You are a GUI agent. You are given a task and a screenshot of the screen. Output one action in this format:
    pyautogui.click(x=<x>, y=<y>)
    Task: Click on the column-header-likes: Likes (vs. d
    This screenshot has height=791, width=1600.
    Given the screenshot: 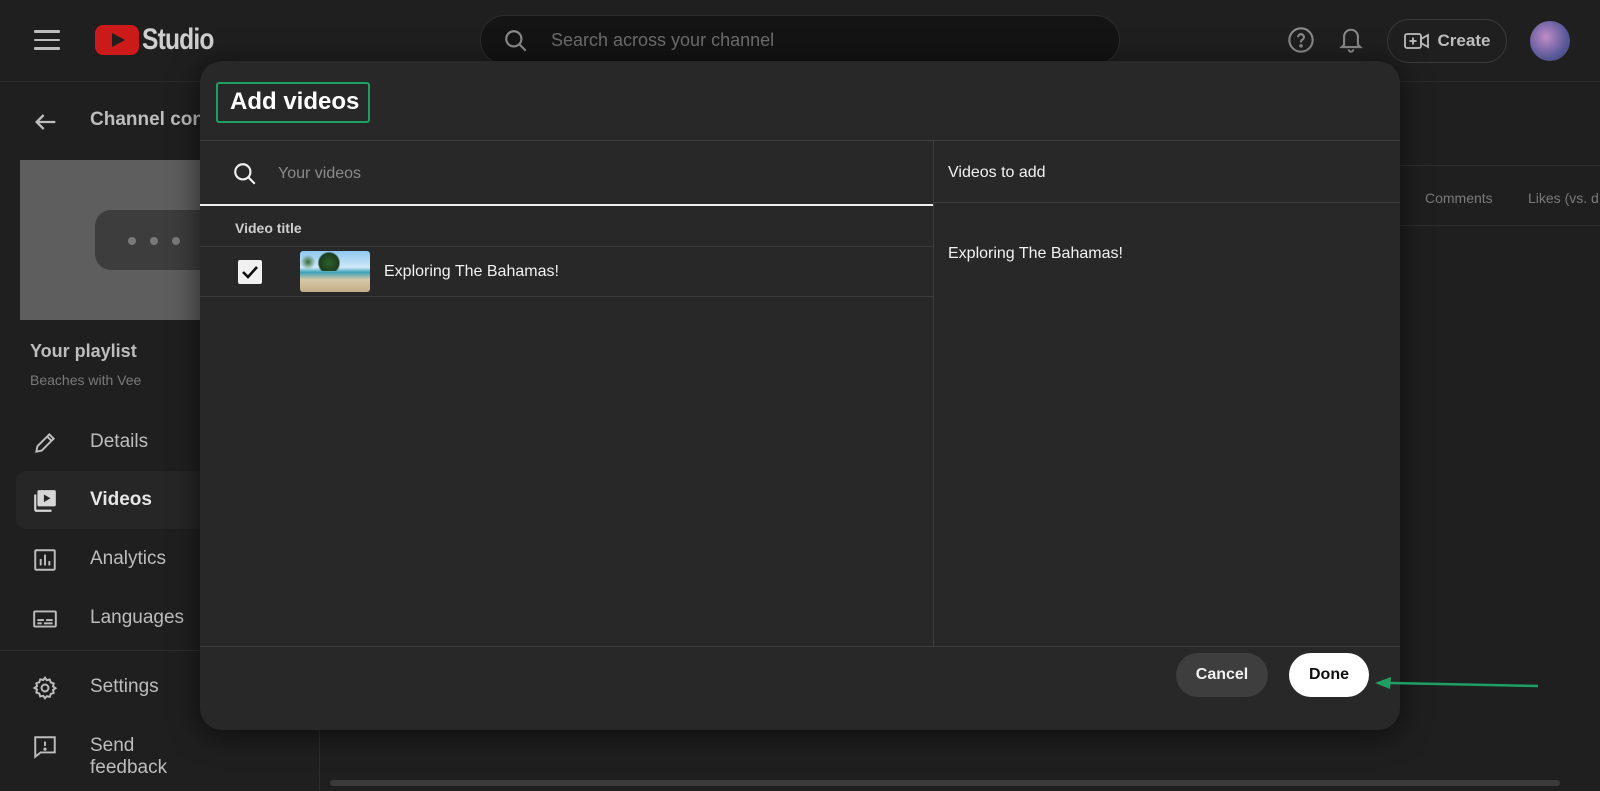 What is the action you would take?
    pyautogui.click(x=1563, y=198)
    